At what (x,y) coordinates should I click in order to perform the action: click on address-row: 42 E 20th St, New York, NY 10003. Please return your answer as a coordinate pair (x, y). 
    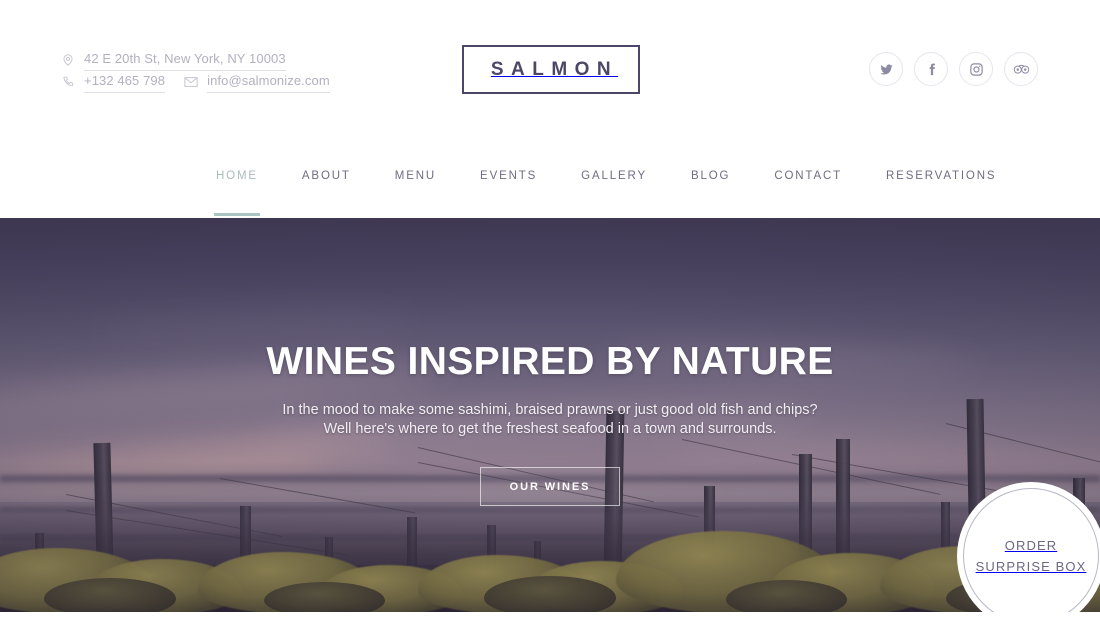
    Looking at the image, I should click on (195, 59).